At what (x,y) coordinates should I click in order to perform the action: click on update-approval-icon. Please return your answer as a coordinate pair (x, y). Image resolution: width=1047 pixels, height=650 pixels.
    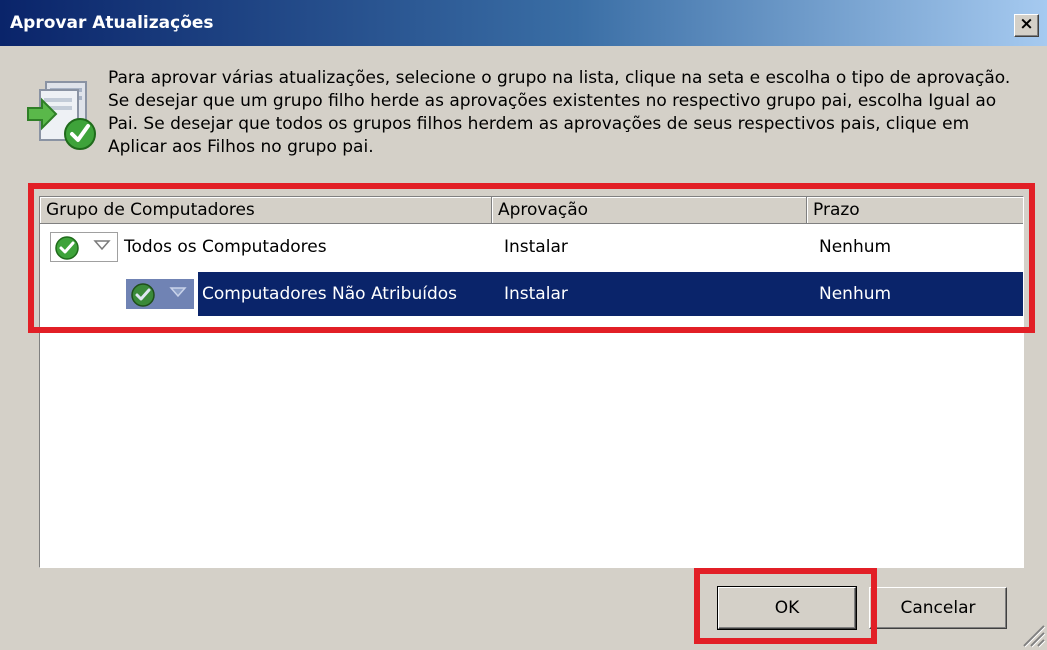
    Looking at the image, I should click on (61, 115).